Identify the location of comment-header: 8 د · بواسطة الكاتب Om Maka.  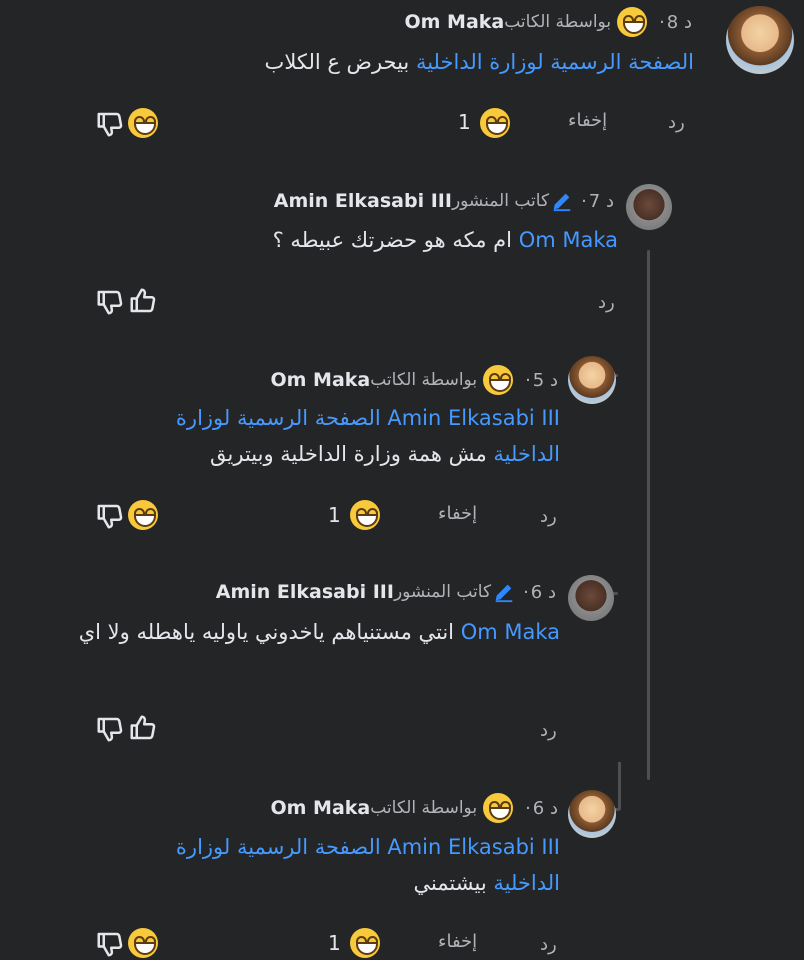
(548, 22).